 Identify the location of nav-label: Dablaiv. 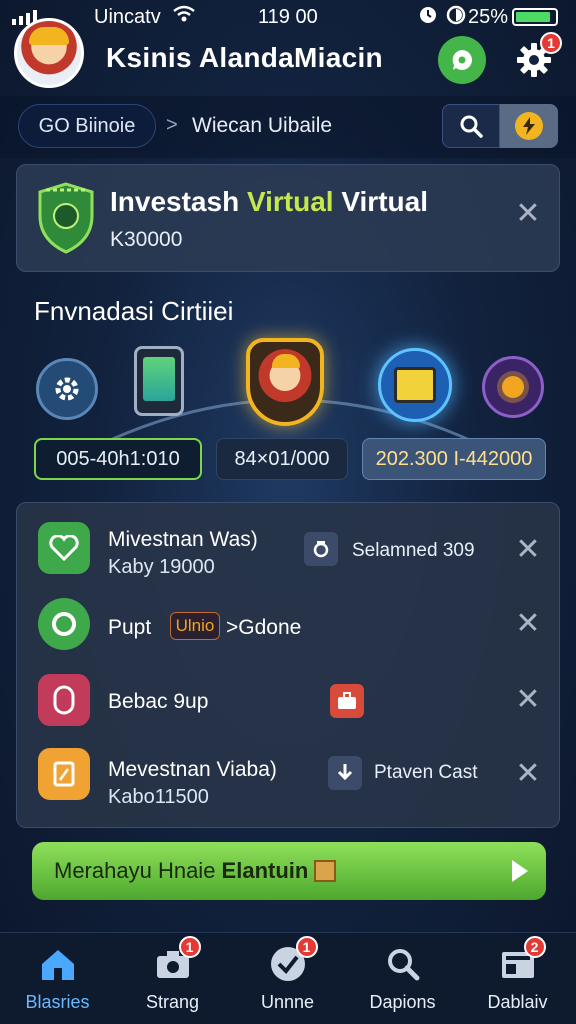
(517, 1002).